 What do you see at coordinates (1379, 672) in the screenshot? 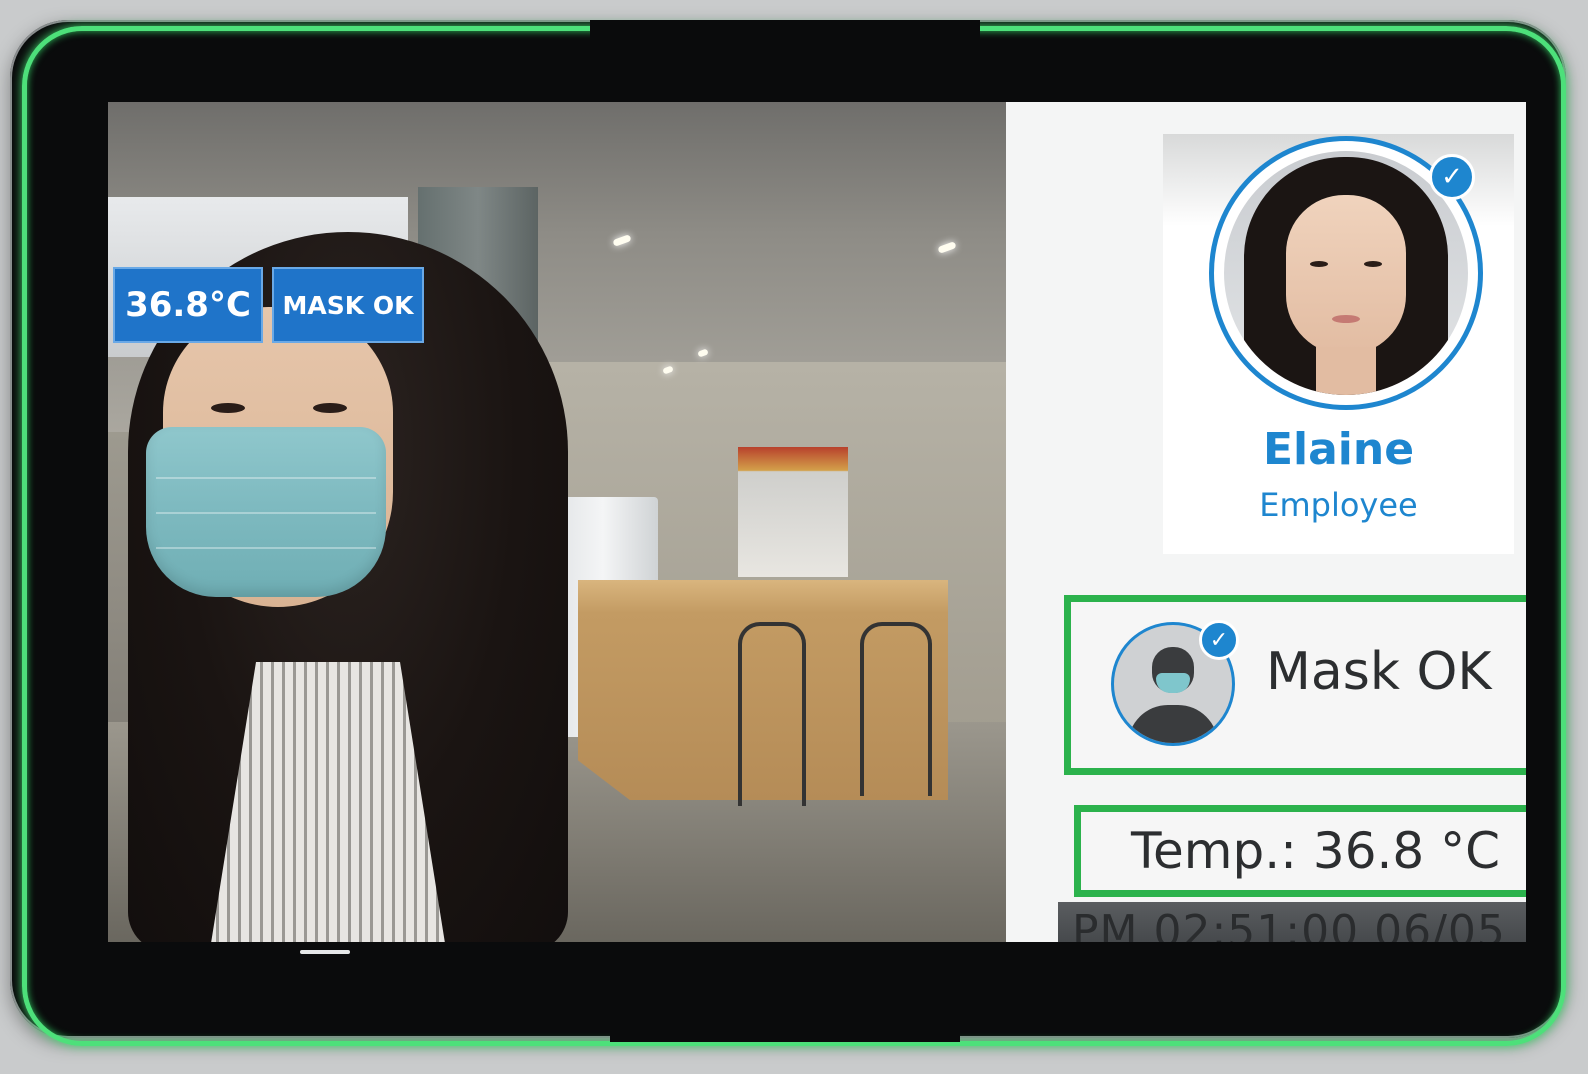
I see `mask-status-label: Mask OK` at bounding box center [1379, 672].